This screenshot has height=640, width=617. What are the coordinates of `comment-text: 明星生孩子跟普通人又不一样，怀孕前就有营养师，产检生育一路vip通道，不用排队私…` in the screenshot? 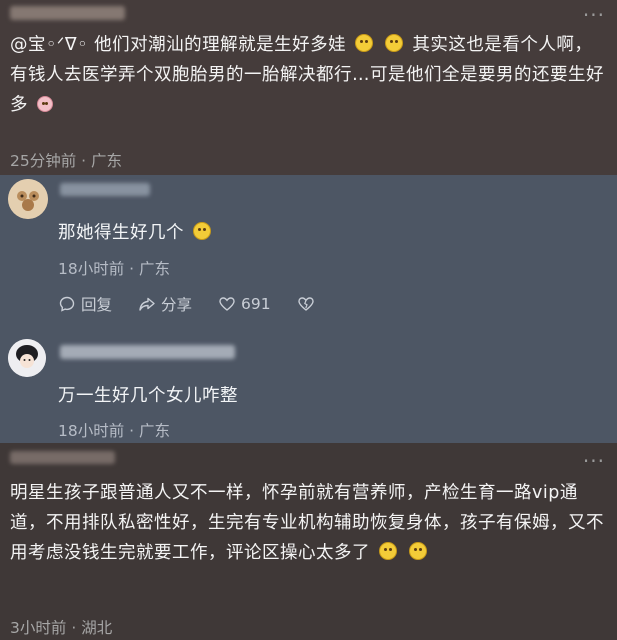 It's located at (308, 523).